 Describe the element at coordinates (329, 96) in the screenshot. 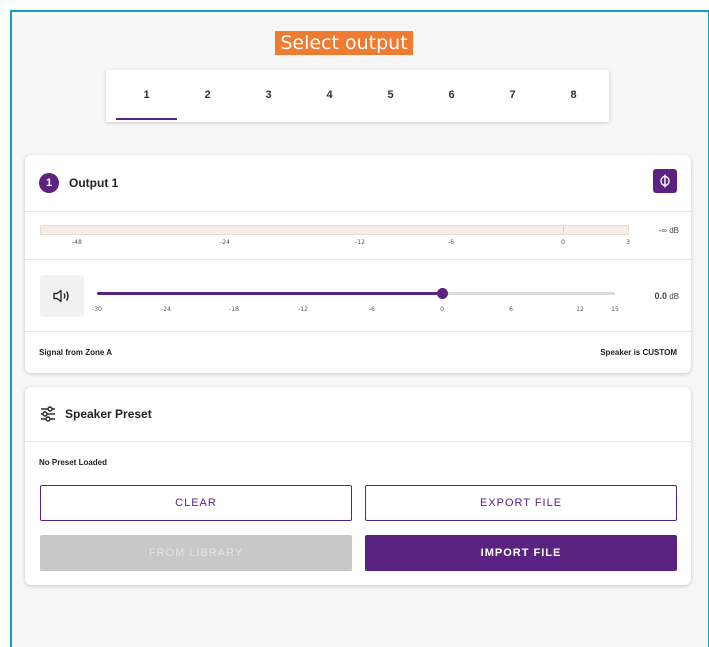

I see `tab-output-4: 4` at that location.